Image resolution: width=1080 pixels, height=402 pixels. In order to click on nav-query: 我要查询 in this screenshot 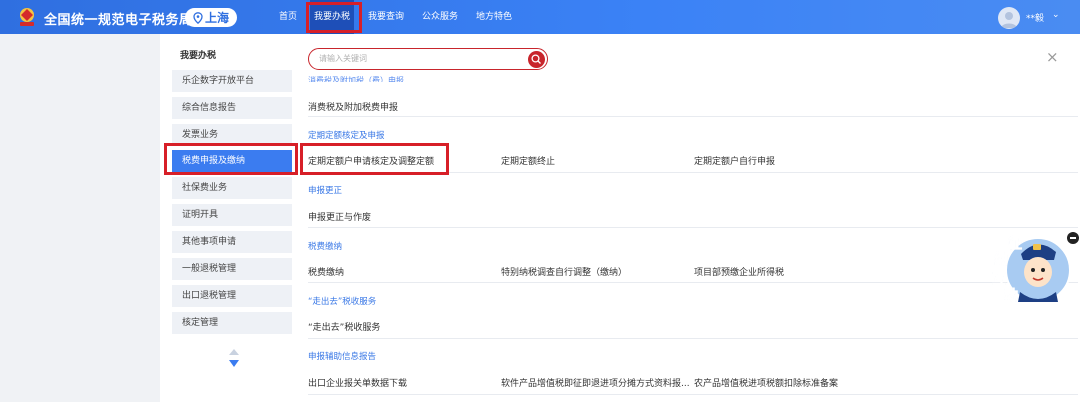, I will do `click(386, 17)`.